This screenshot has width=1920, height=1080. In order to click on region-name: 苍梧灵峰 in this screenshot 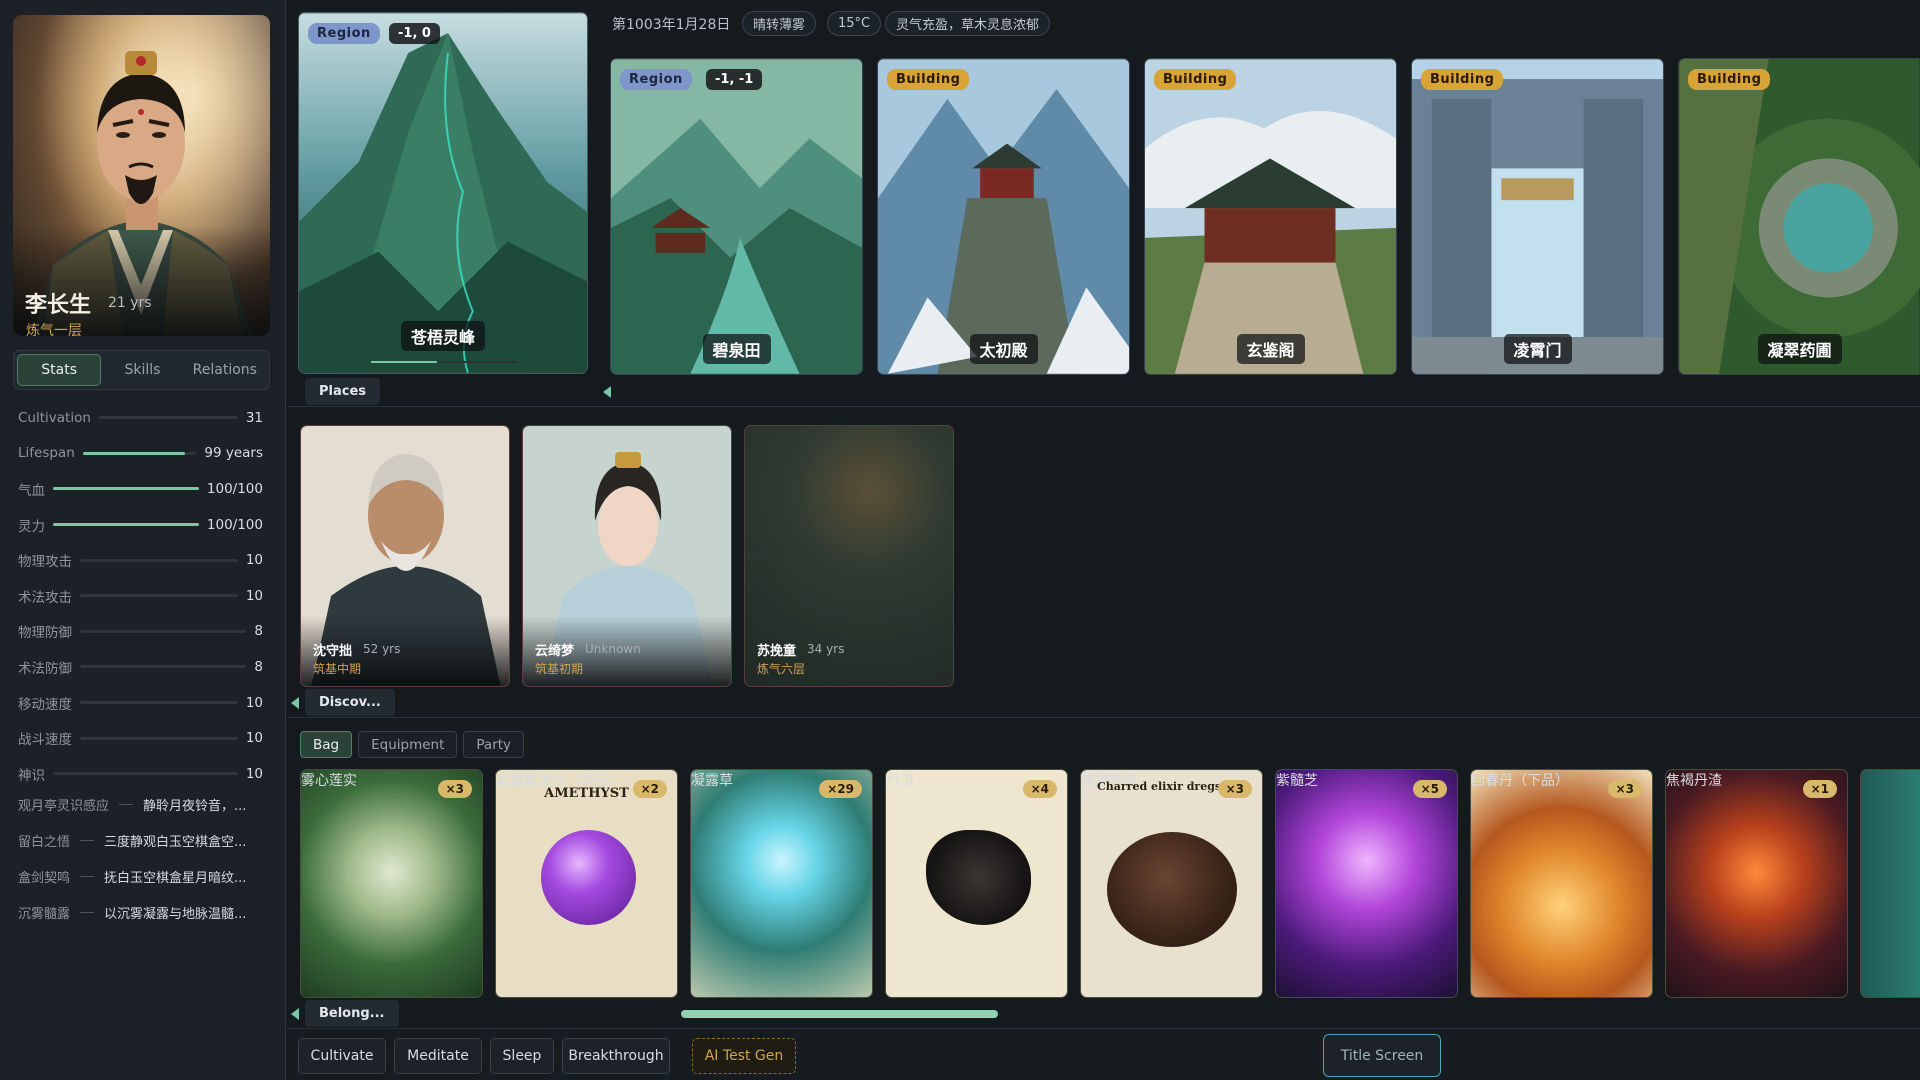, I will do `click(443, 336)`.